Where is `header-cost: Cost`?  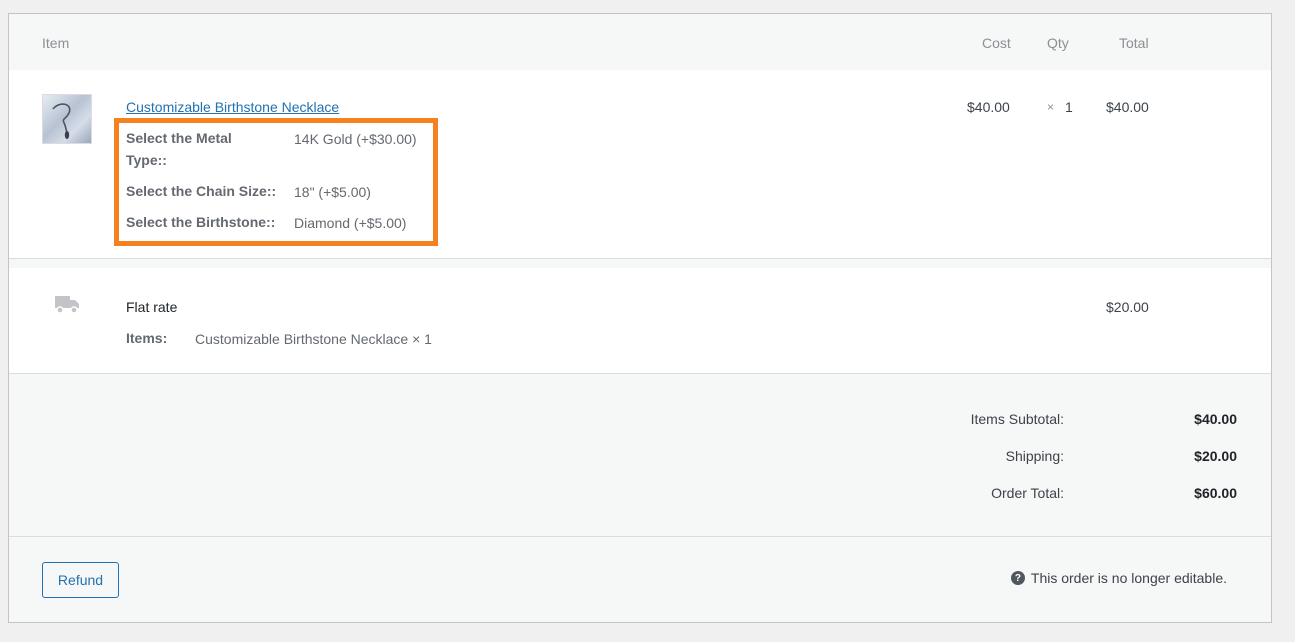
header-cost: Cost is located at coordinates (996, 43).